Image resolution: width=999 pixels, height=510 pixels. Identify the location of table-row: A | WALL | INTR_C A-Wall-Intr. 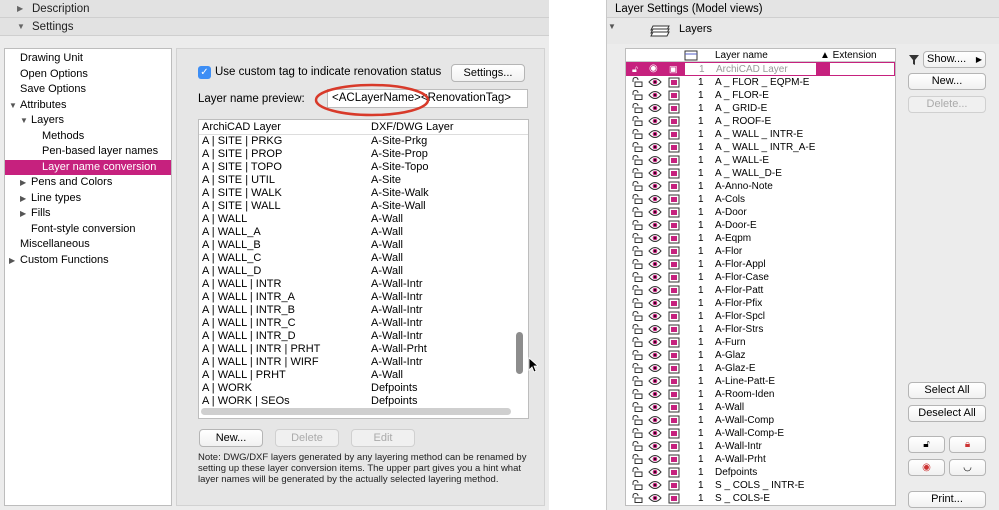
(363, 323).